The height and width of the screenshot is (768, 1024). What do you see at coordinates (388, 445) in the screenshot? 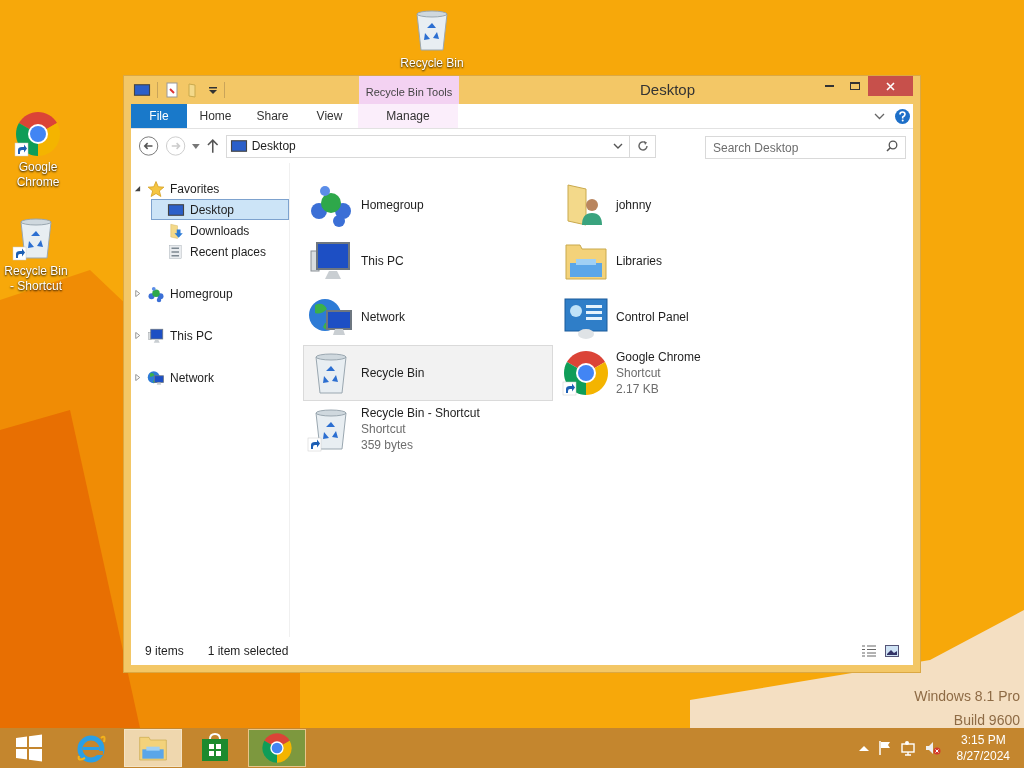
I see `item-detail: 359 bytes` at bounding box center [388, 445].